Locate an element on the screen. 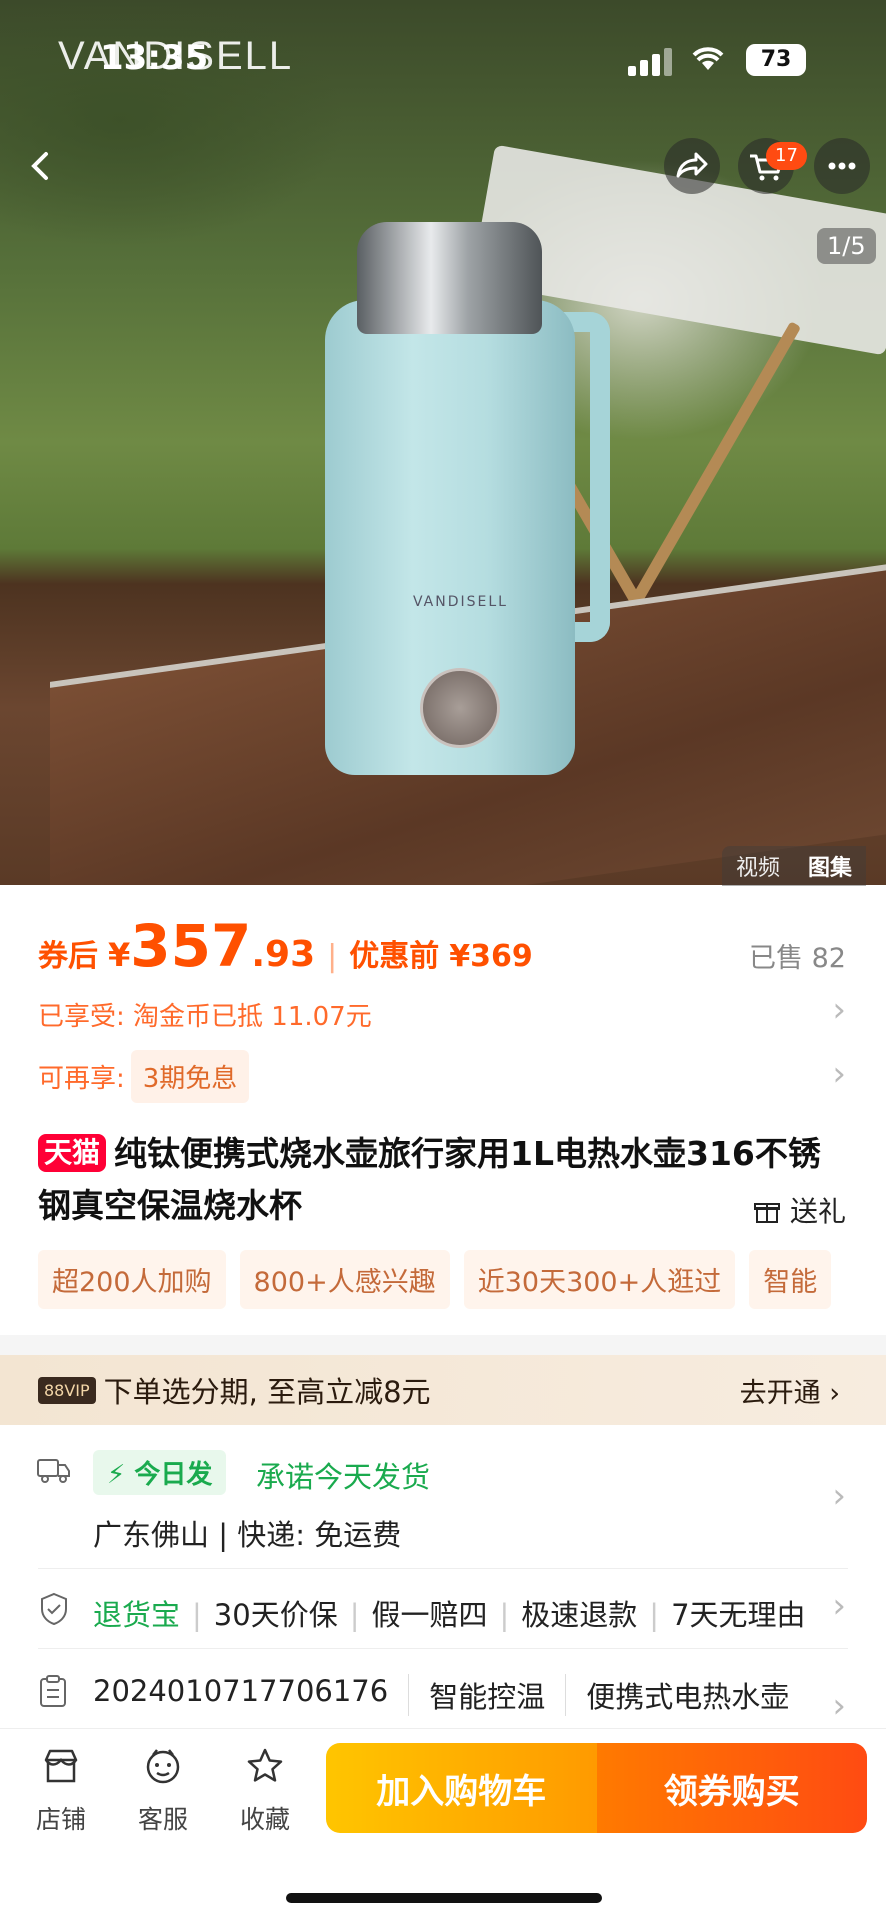  sold-count: 已售 82 is located at coordinates (797, 958).